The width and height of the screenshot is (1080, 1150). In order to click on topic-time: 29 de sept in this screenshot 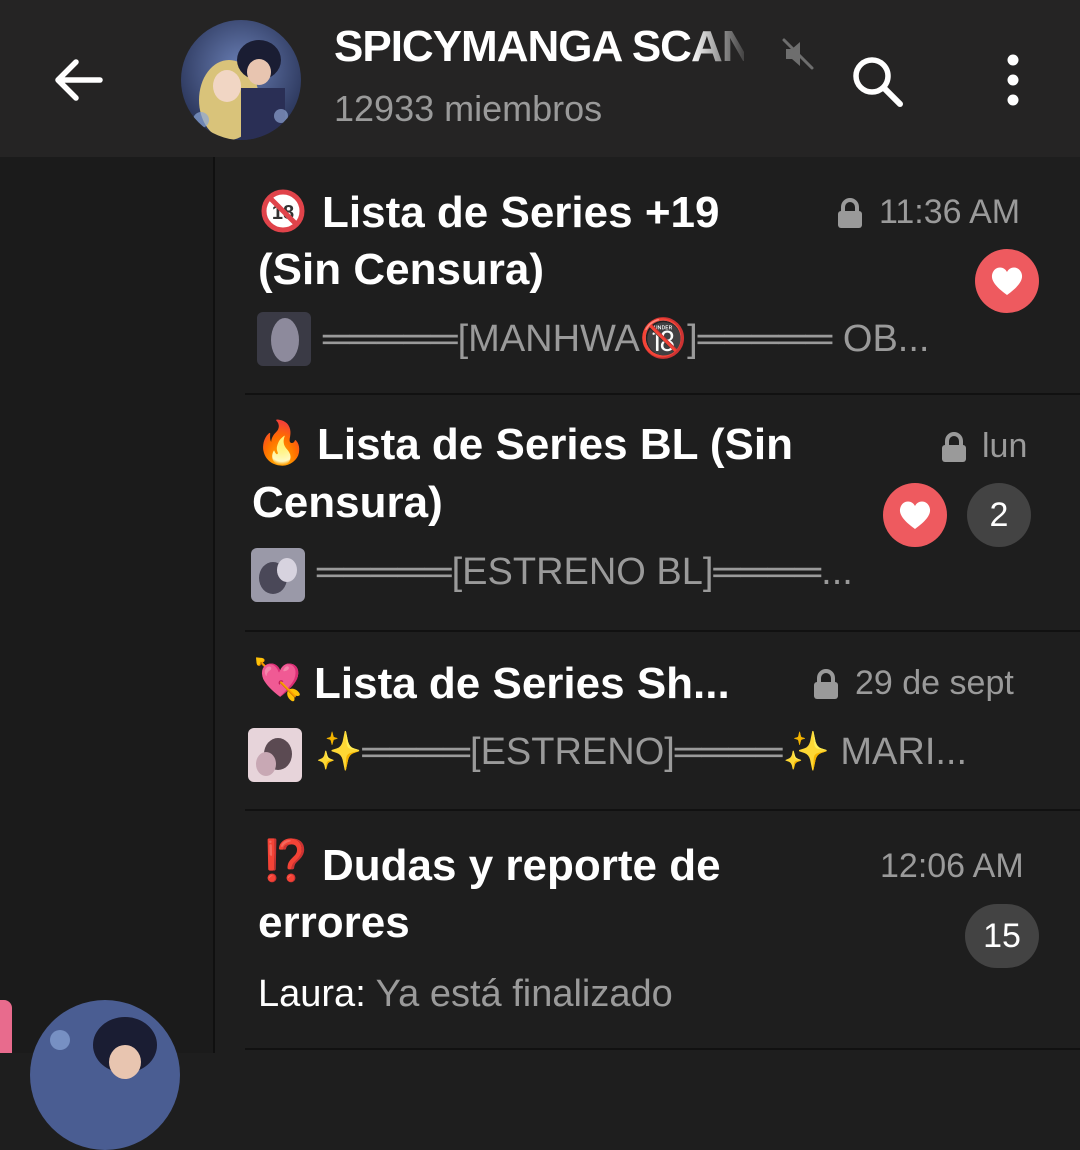, I will do `click(934, 683)`.